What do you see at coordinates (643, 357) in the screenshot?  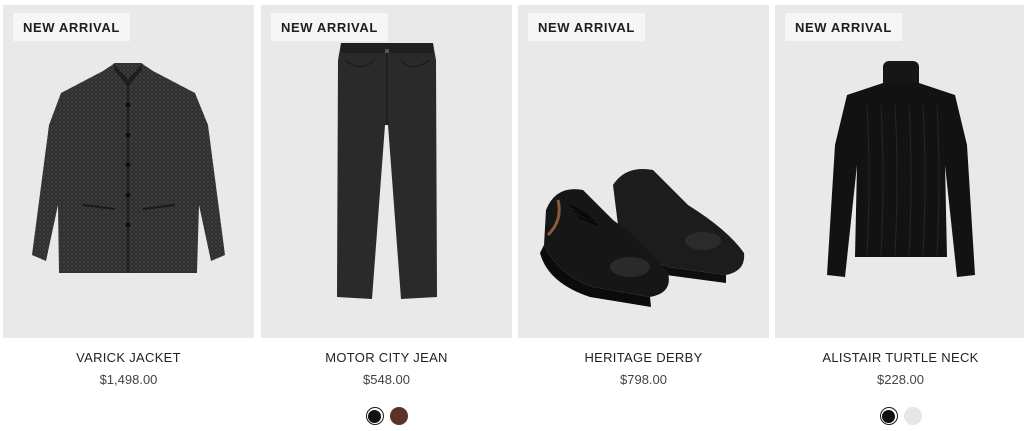 I see `product-name: HERITAGE DERBY` at bounding box center [643, 357].